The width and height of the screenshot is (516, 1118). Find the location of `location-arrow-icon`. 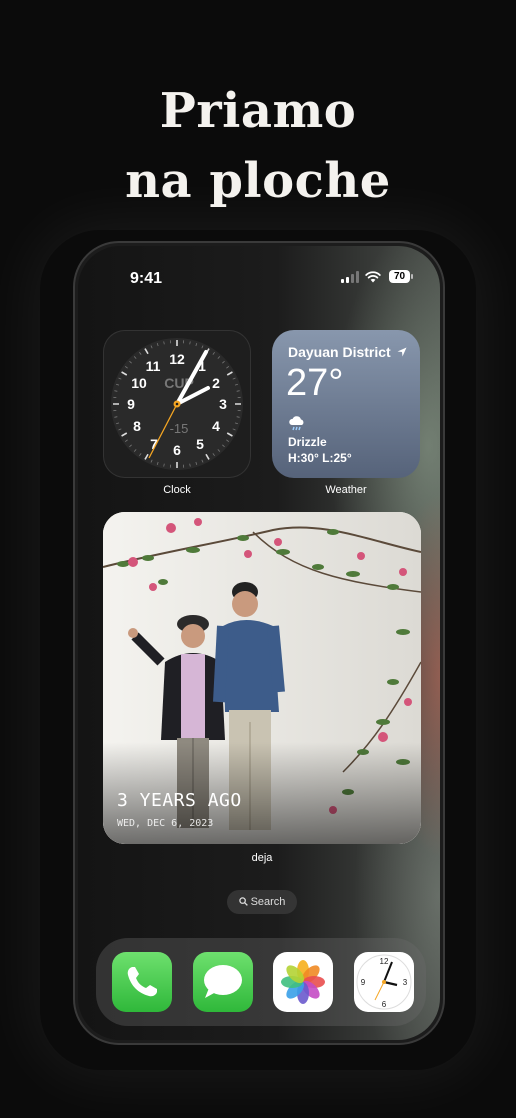

location-arrow-icon is located at coordinates (402, 352).